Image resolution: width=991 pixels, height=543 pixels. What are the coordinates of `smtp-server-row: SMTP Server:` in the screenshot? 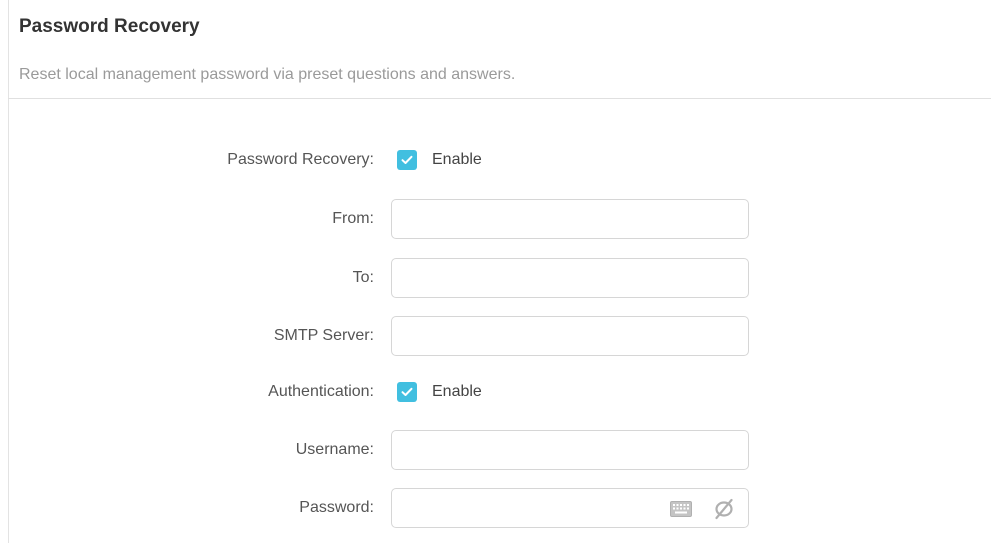 It's located at (495, 336).